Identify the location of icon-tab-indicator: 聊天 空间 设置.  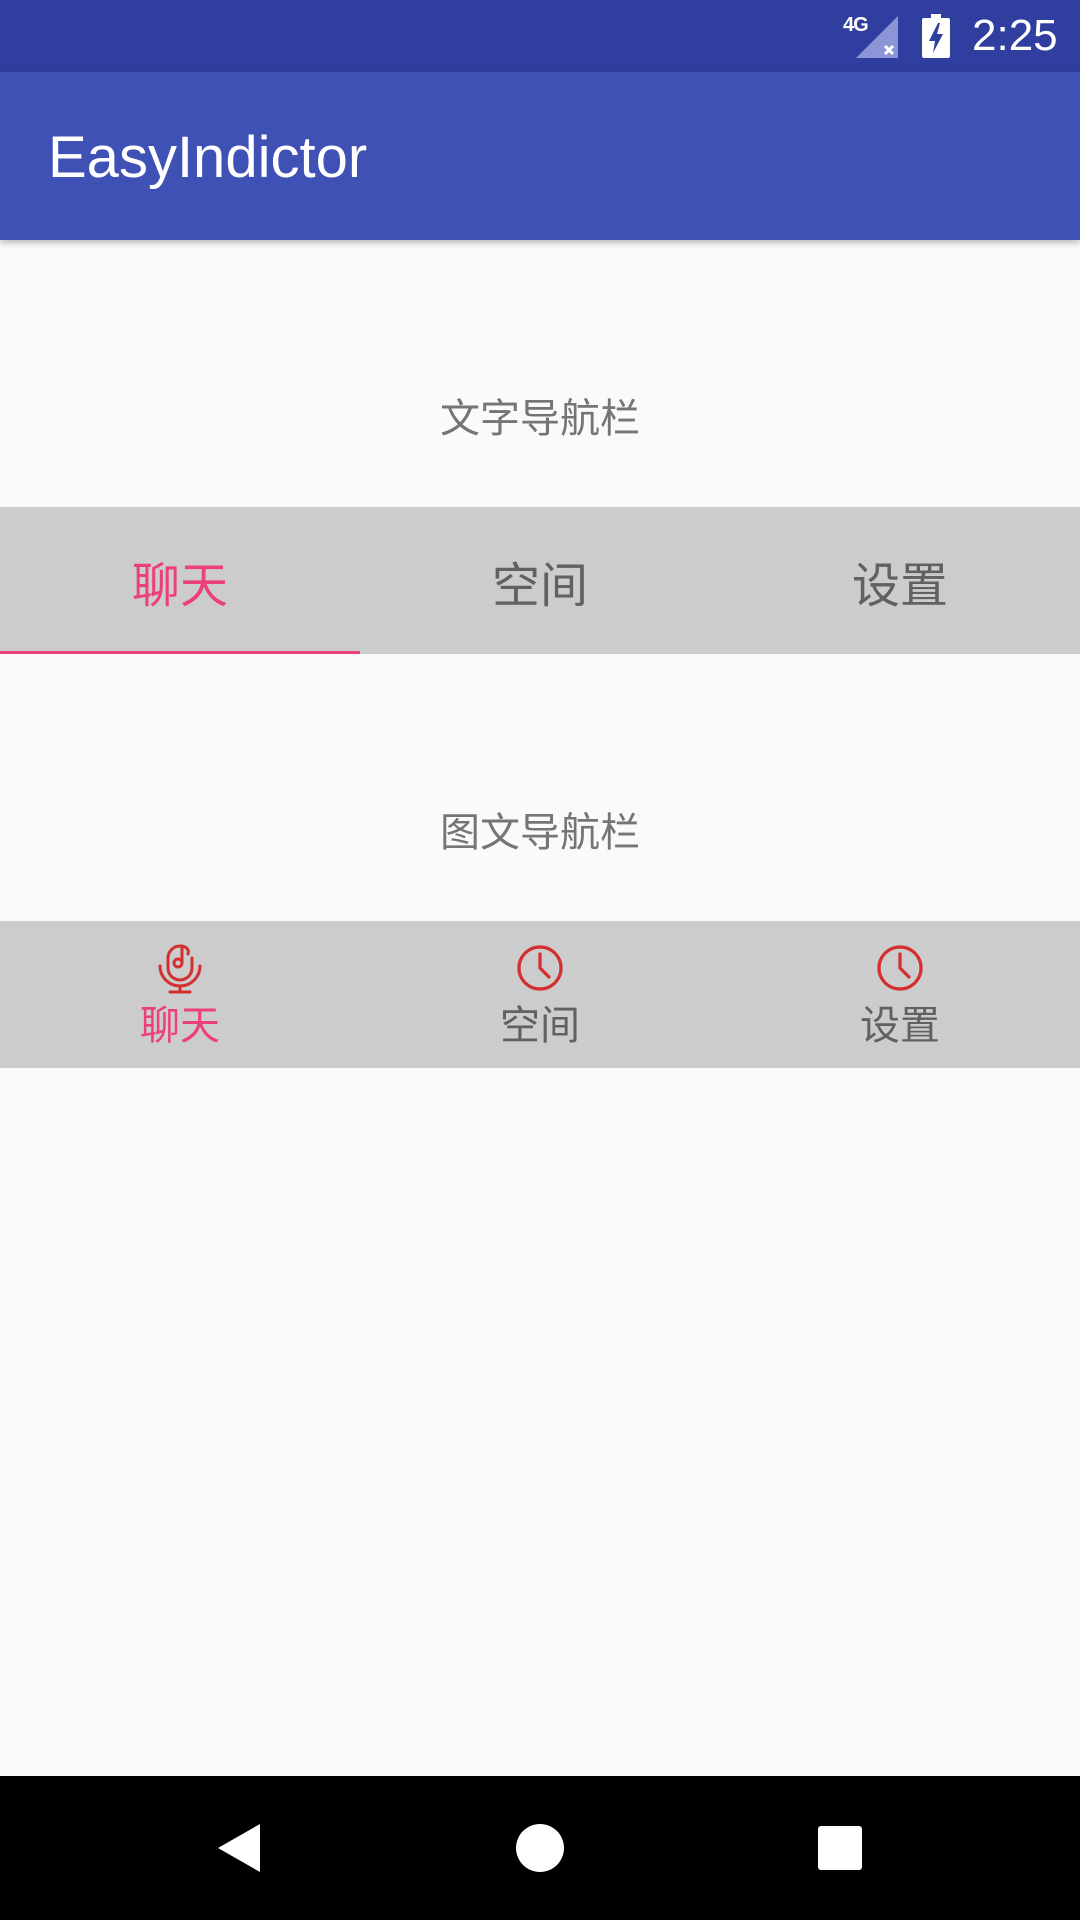
(540, 994).